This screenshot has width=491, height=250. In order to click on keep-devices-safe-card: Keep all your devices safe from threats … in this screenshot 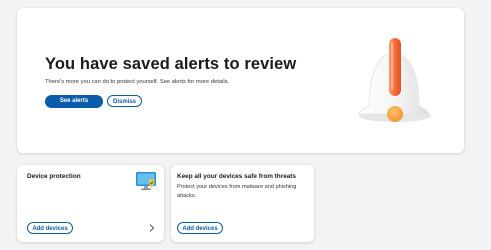, I will do `click(242, 203)`.